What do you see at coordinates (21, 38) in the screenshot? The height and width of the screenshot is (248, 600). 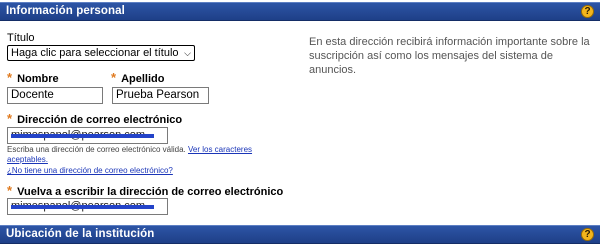 I see `titulo-label: Título` at bounding box center [21, 38].